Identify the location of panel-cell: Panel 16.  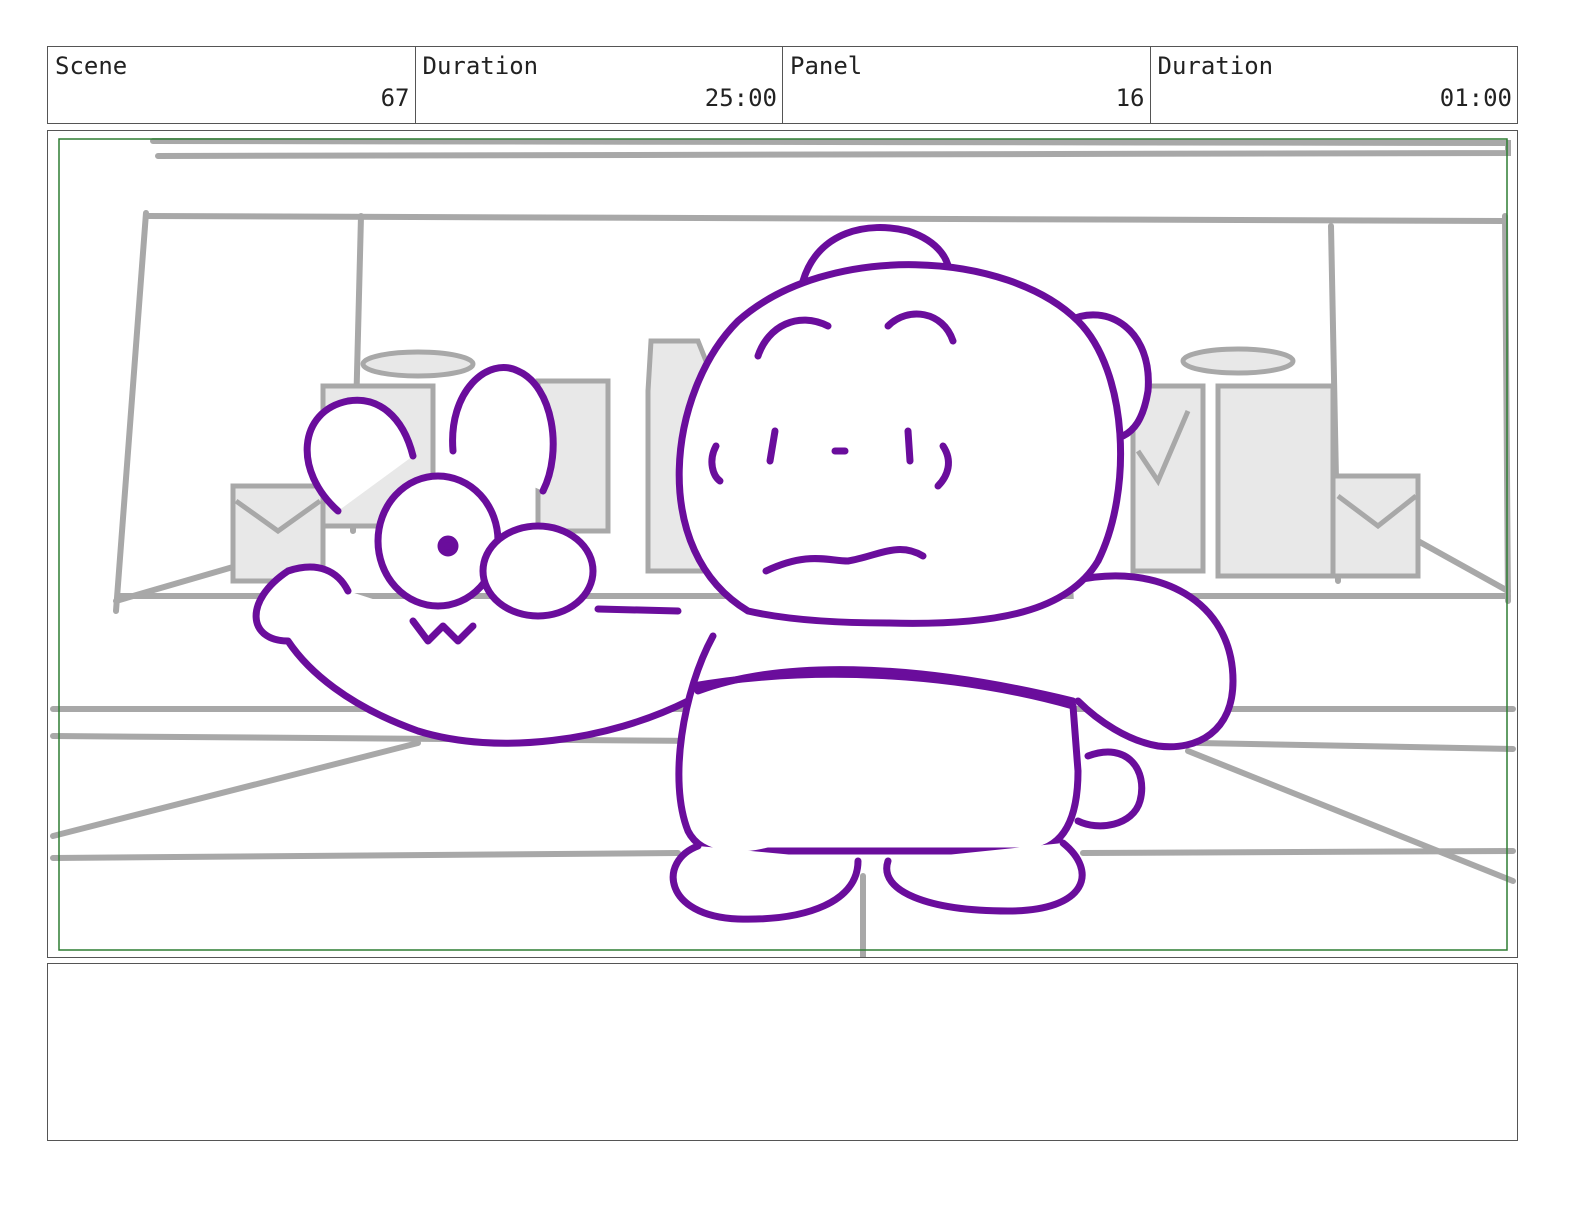
(967, 85).